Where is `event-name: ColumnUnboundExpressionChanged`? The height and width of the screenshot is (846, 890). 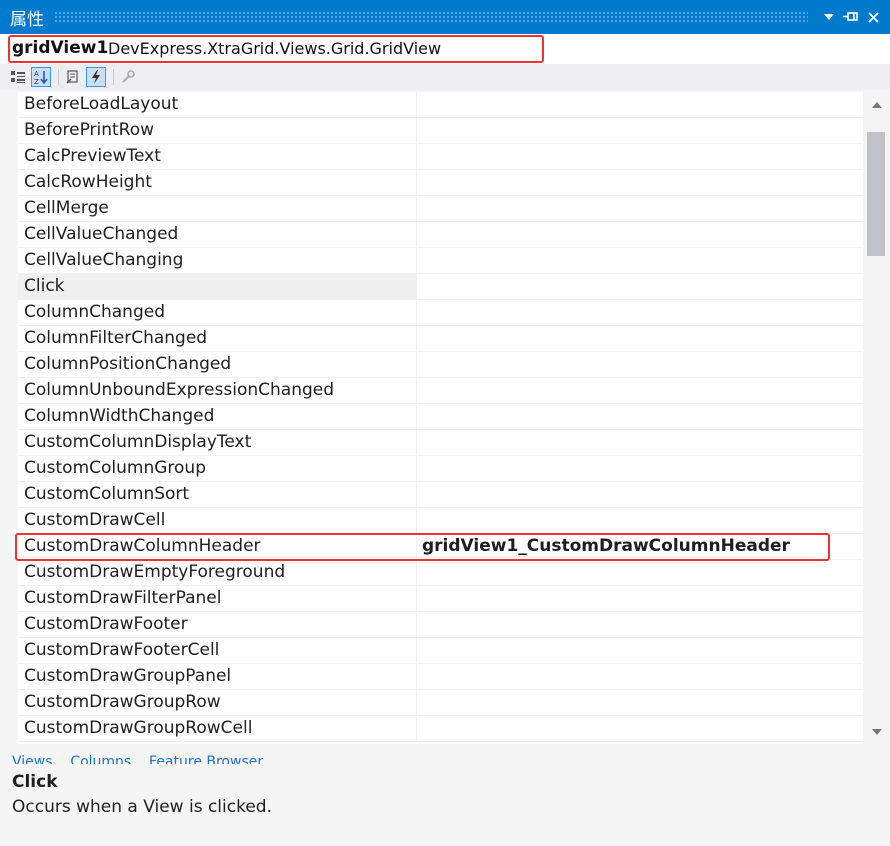 event-name: ColumnUnboundExpressionChanged is located at coordinates (217, 390).